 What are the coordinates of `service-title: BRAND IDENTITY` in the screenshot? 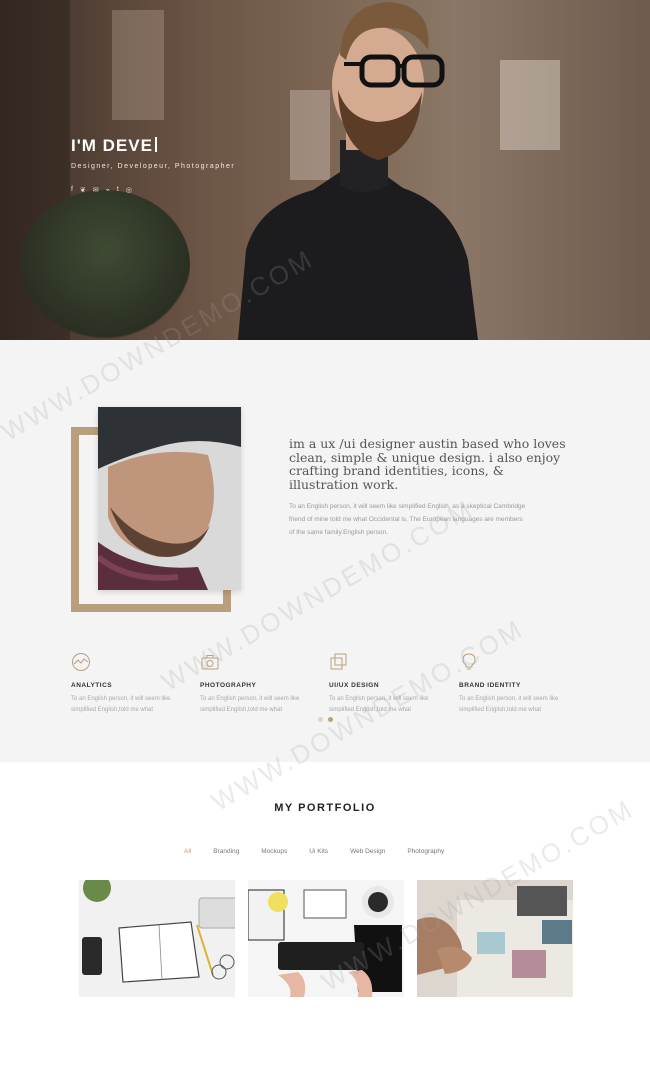 It's located at (490, 685).